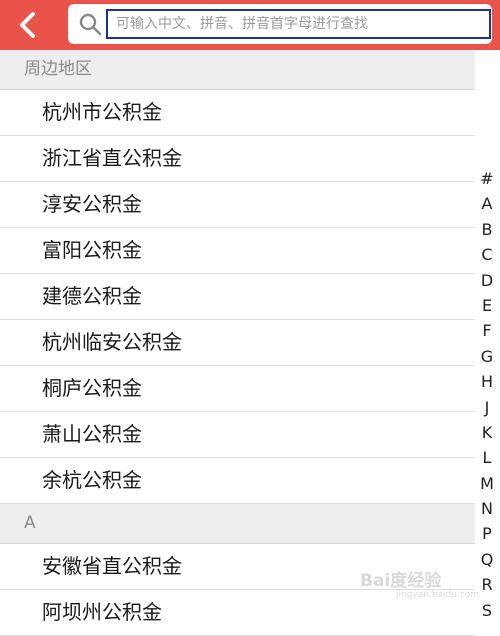 The width and height of the screenshot is (500, 636). I want to click on index-letter: F, so click(487, 330).